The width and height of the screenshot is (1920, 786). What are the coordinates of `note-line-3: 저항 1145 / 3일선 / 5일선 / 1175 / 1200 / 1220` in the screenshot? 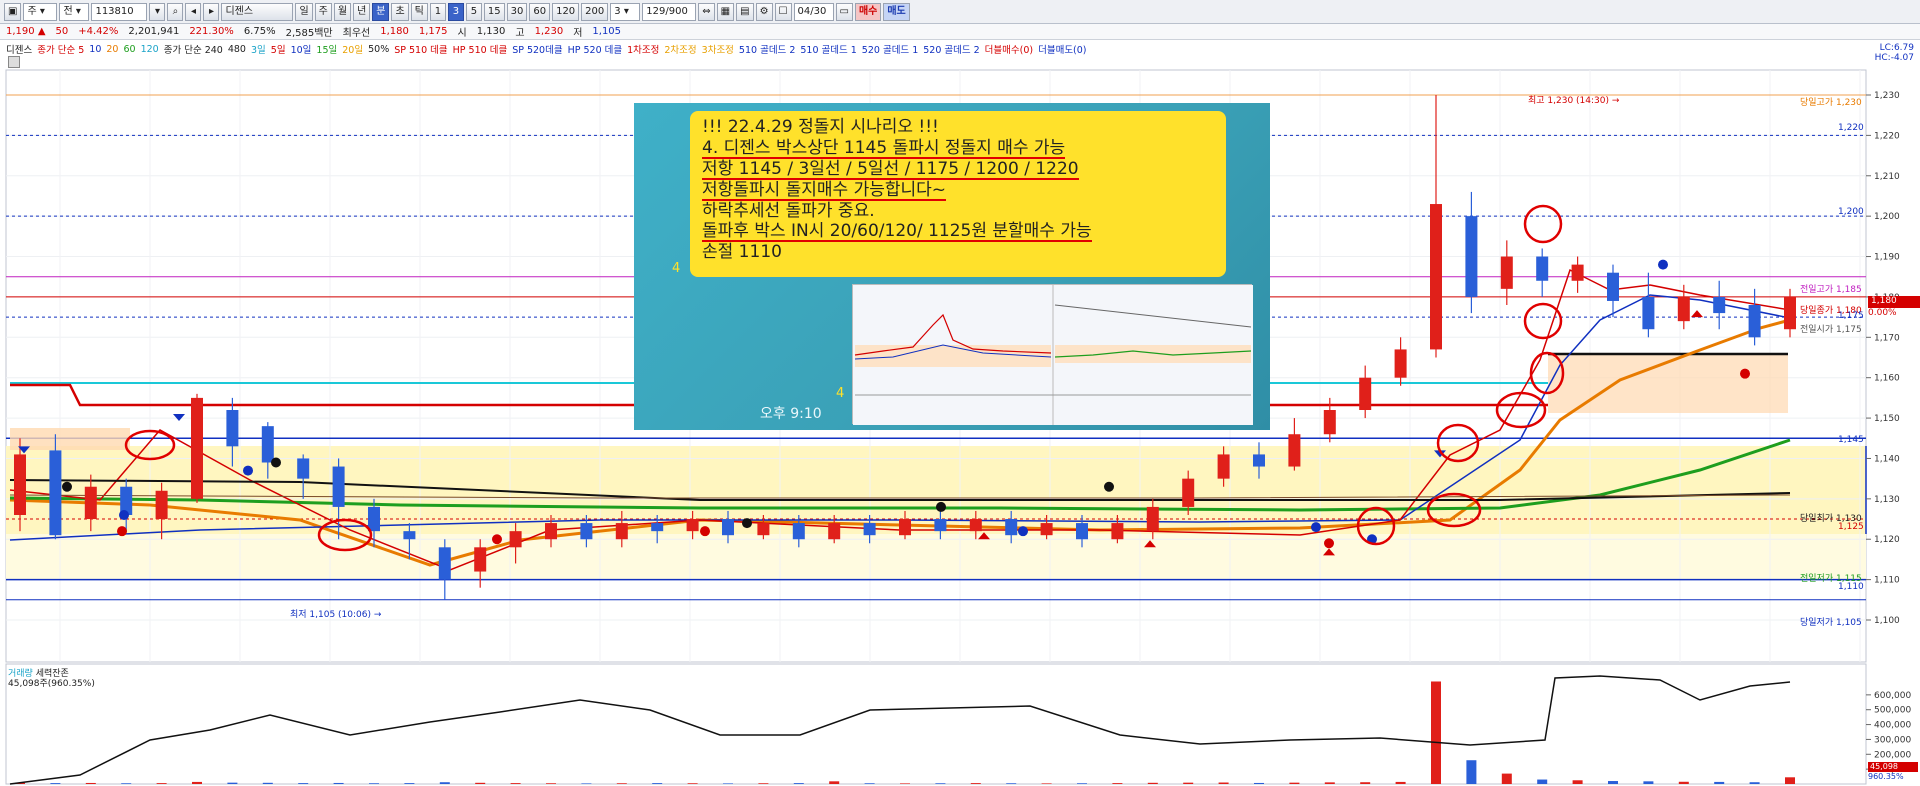 It's located at (890, 169).